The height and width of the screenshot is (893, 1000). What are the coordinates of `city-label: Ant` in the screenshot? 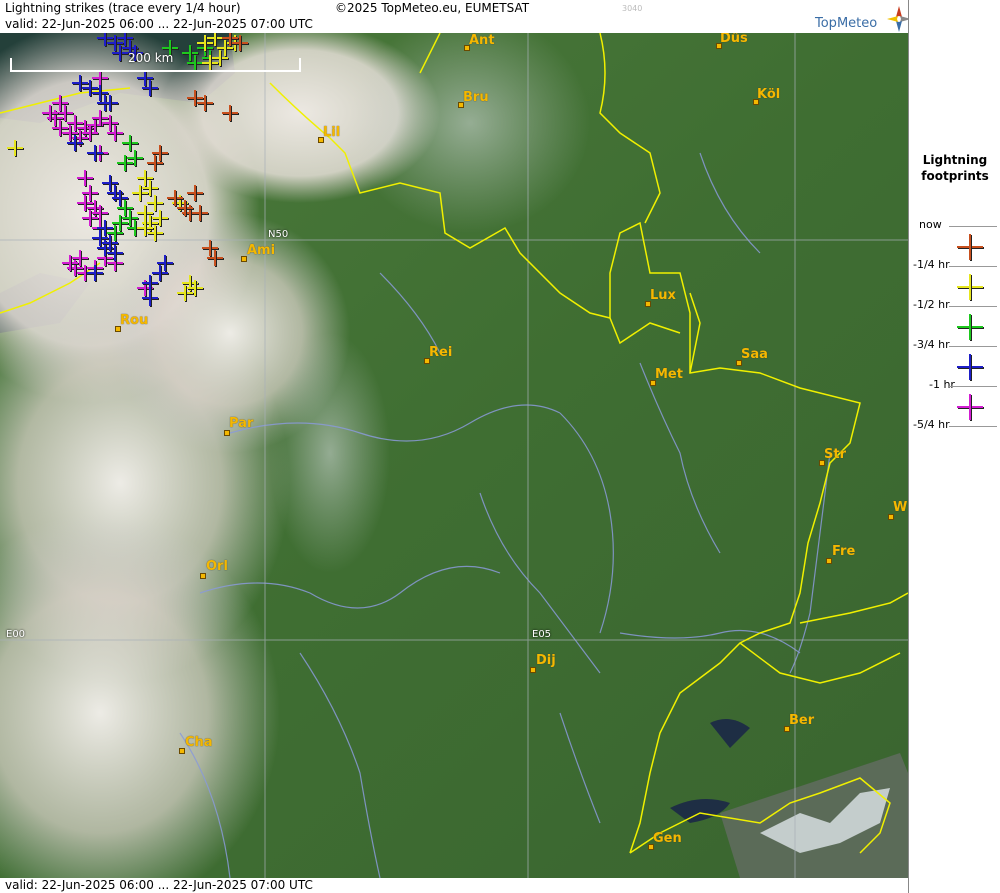 It's located at (482, 40).